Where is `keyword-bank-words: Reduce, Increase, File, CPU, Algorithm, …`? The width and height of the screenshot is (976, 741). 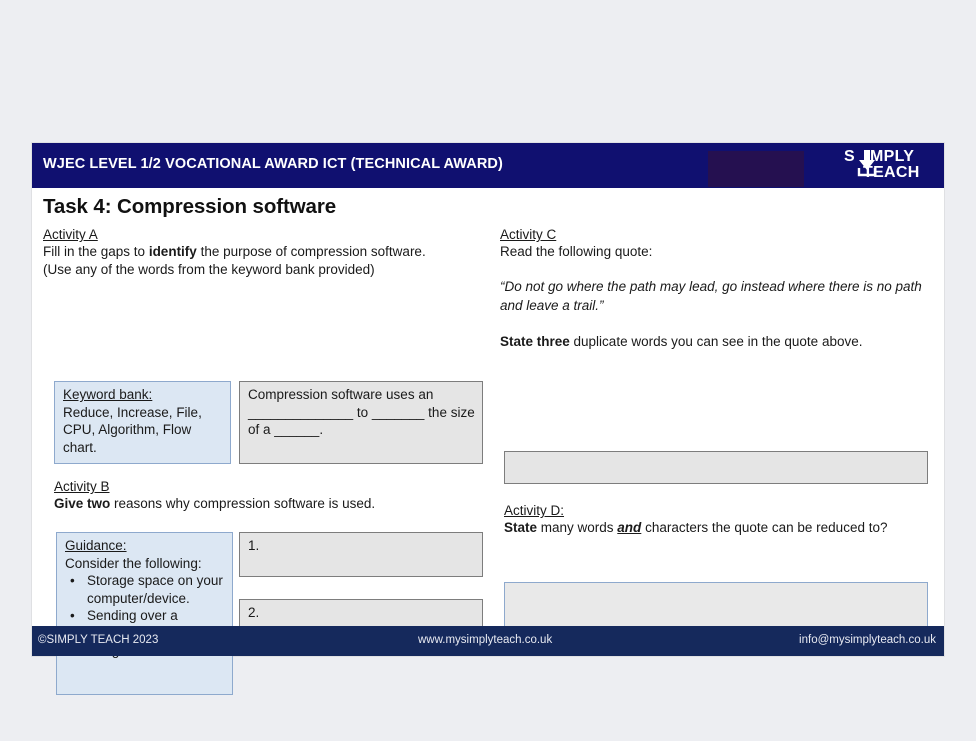
keyword-bank-words: Reduce, Increase, File, CPU, Algorithm, … is located at coordinates (132, 429).